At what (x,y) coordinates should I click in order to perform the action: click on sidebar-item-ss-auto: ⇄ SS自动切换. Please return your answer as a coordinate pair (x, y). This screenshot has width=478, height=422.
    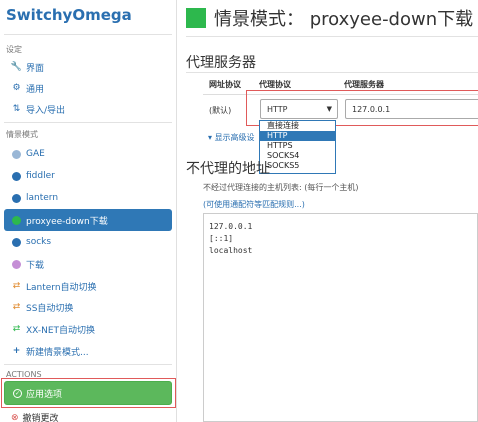
    Looking at the image, I should click on (88, 307).